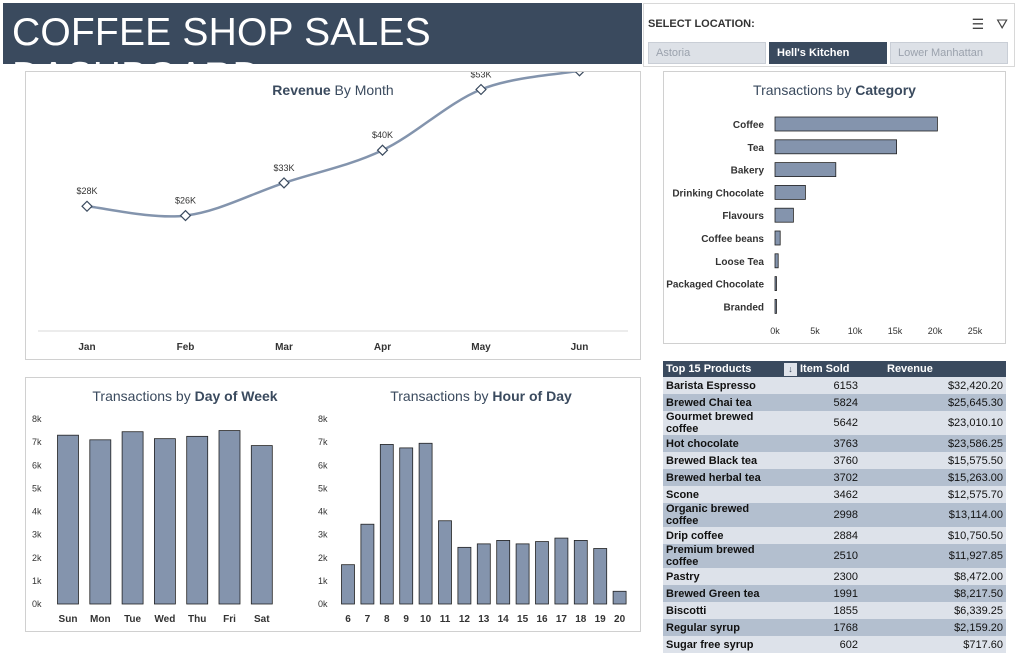 The width and height of the screenshot is (1033, 653). What do you see at coordinates (601, 619) in the screenshot?
I see `hour-x-tick-label: 19` at bounding box center [601, 619].